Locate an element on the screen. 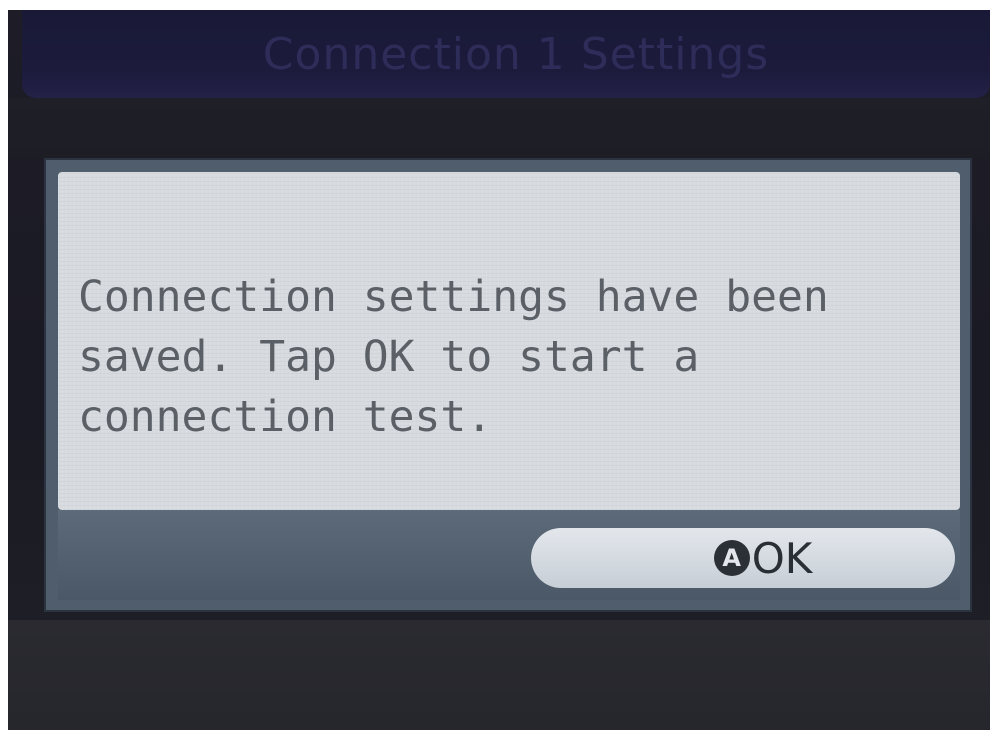 The height and width of the screenshot is (730, 990). ok-button: A OK is located at coordinates (743, 558).